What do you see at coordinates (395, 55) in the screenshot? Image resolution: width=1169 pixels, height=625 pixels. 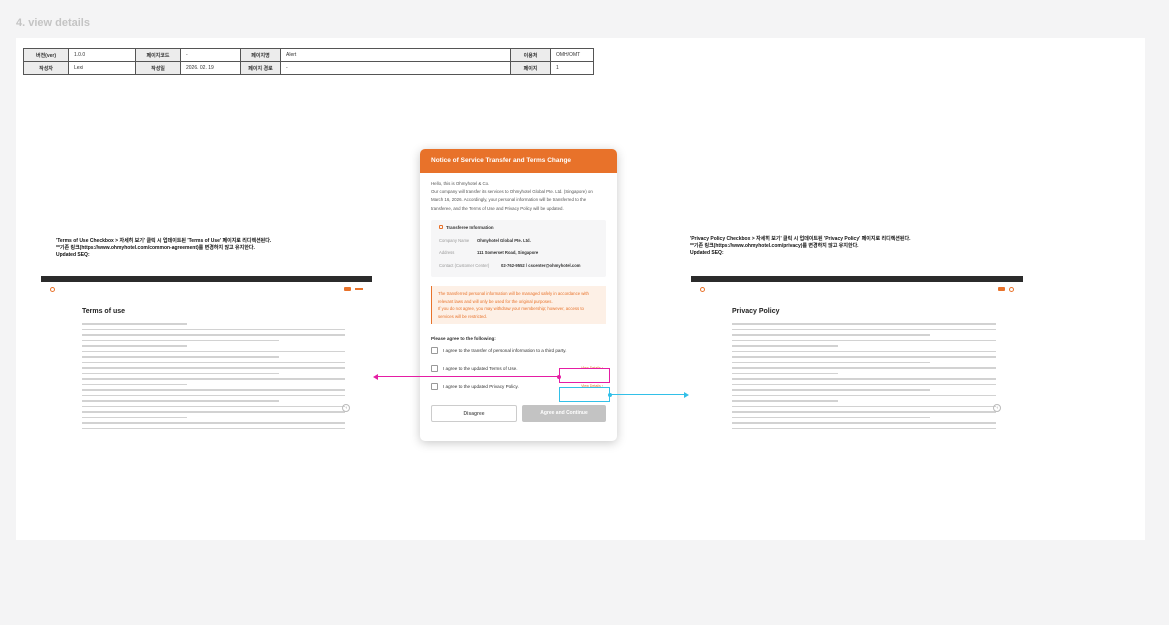 I see `meta-cell: Alert` at bounding box center [395, 55].